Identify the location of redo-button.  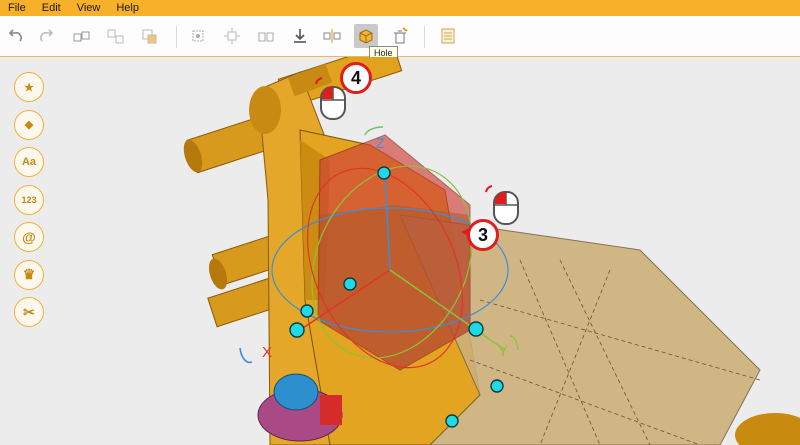
(46, 36).